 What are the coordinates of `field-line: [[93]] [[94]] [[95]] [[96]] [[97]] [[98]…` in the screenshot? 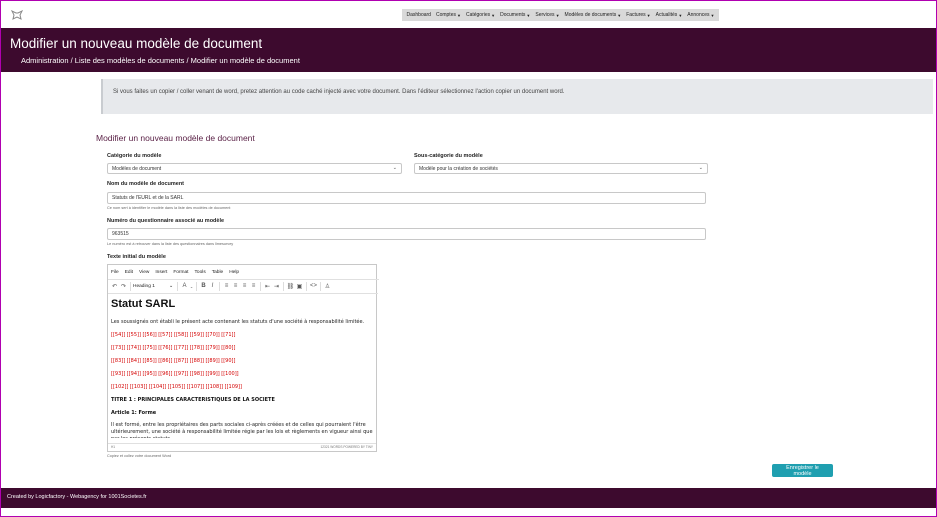 It's located at (175, 374).